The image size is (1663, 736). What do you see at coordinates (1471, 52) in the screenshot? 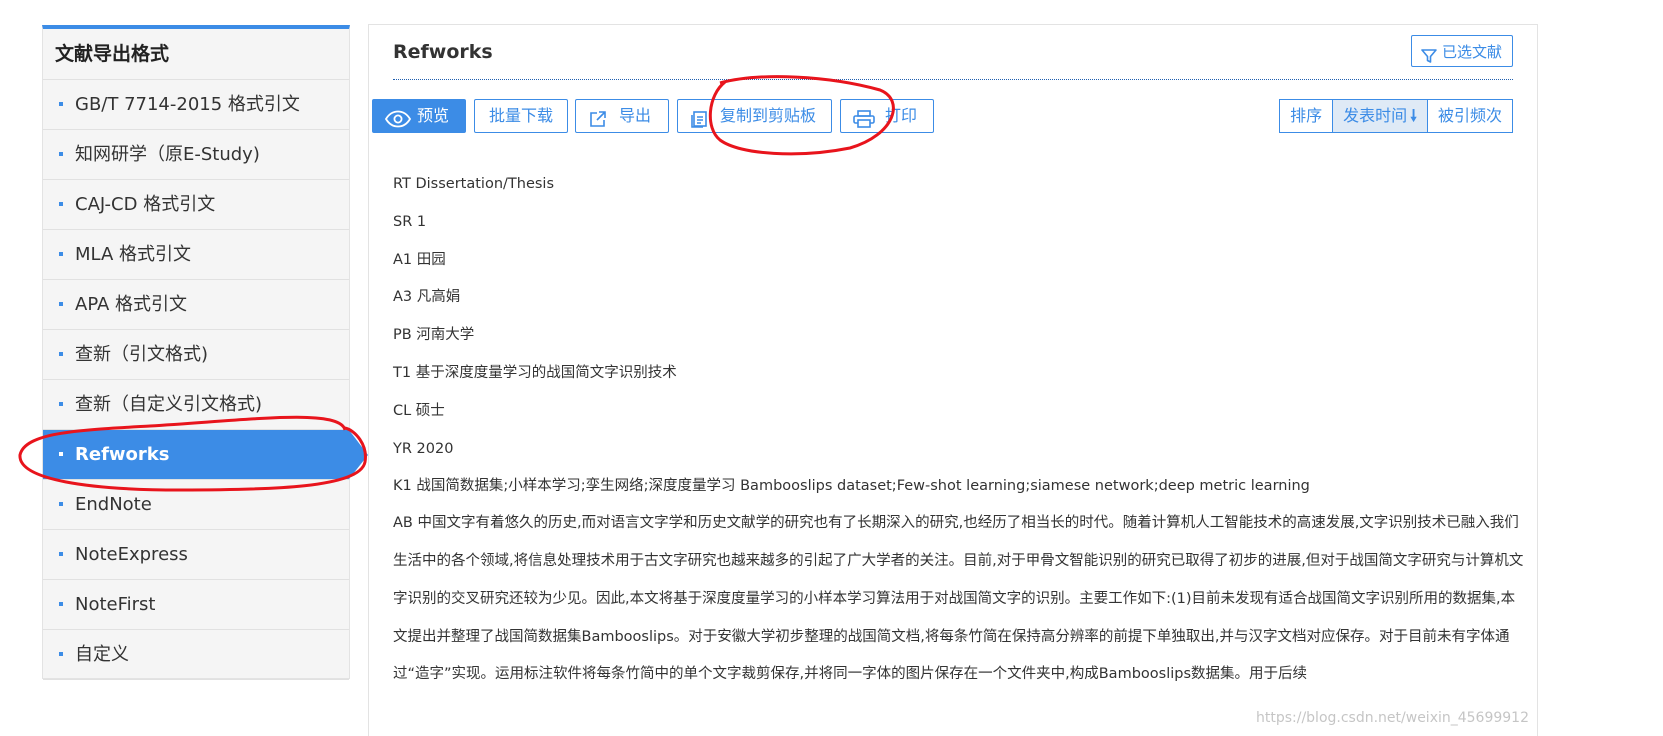
I see `selected-documents-label: 已选文献` at bounding box center [1471, 52].